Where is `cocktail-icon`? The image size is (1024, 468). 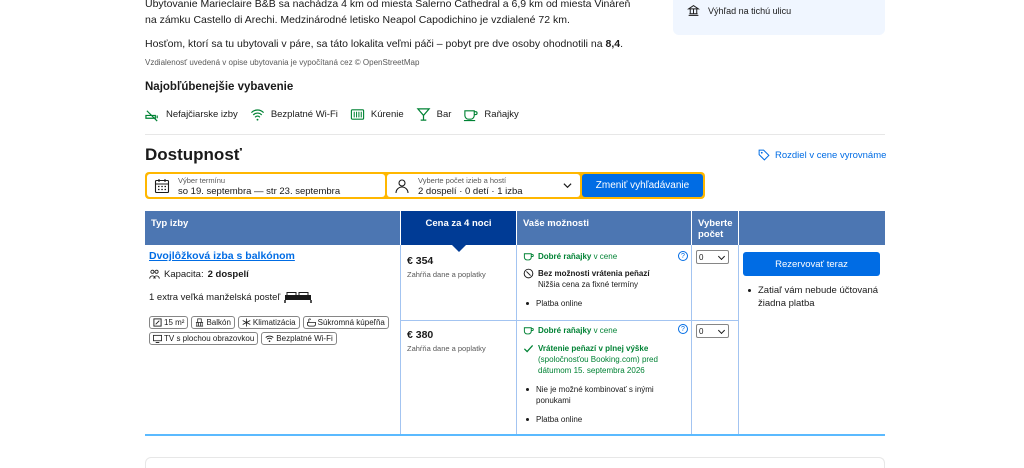
cocktail-icon is located at coordinates (423, 114).